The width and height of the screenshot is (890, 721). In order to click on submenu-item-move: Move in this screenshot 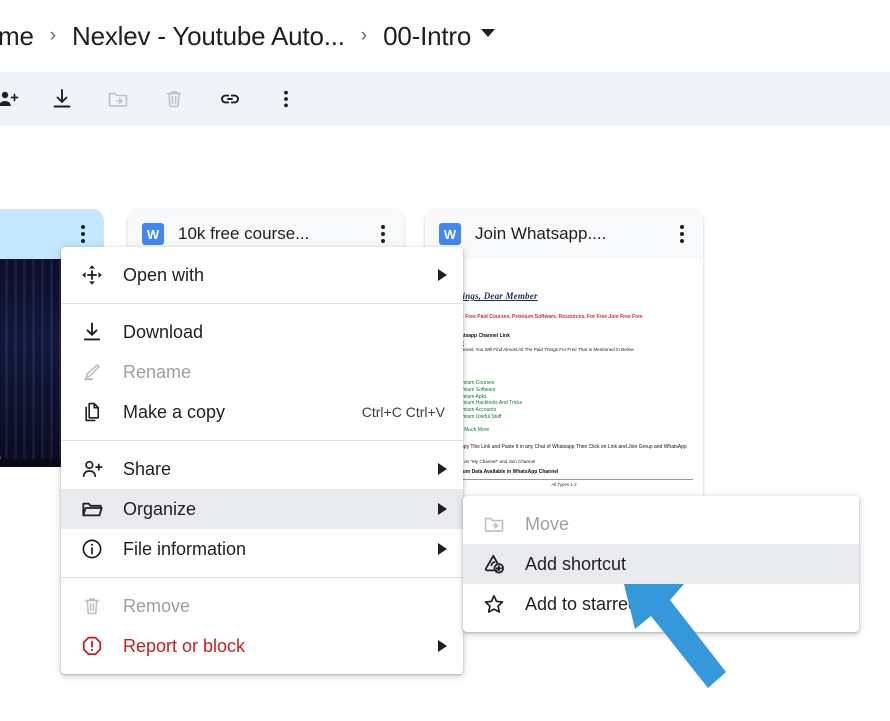, I will do `click(661, 524)`.